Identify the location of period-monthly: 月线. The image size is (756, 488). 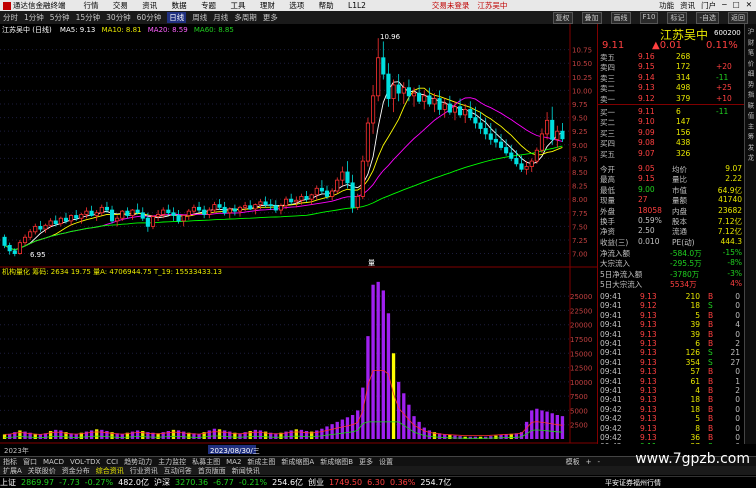
(220, 17).